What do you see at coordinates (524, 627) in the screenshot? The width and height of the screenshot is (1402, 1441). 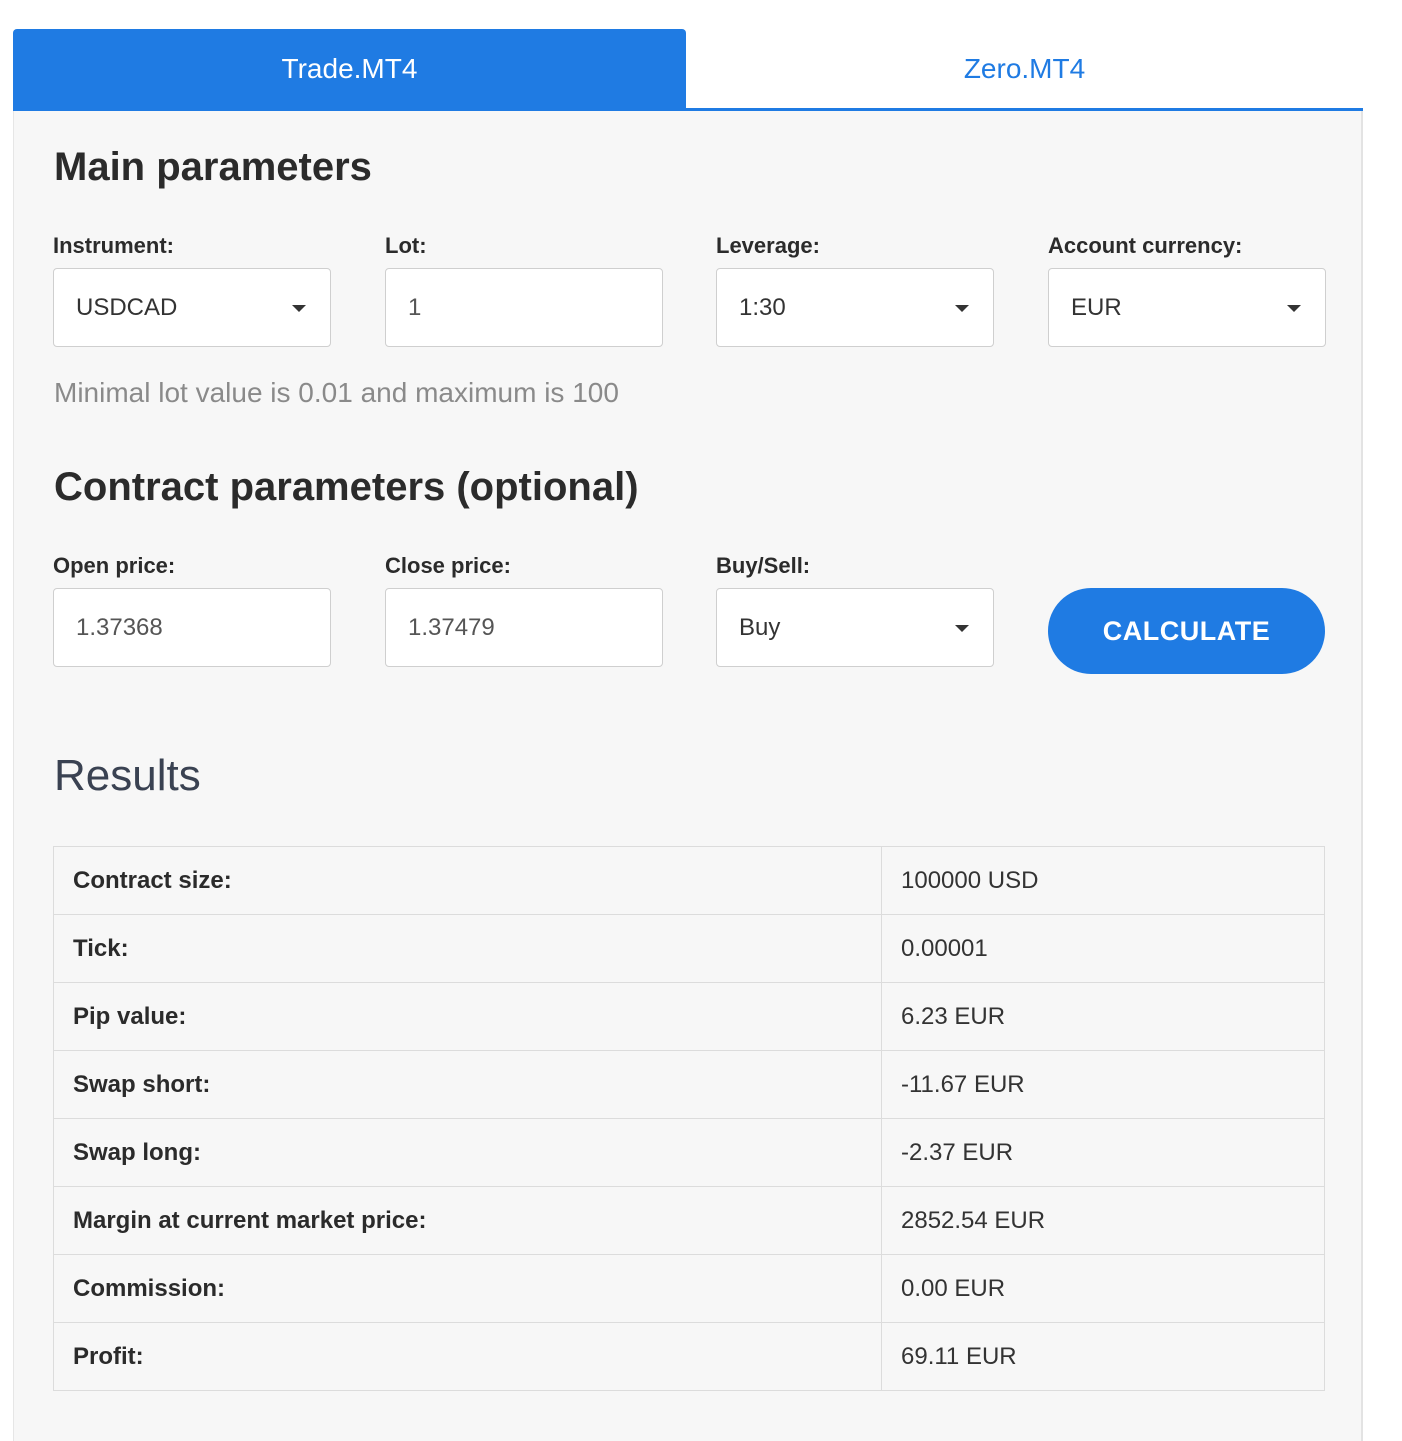 I see `close-price-input: 1.37479` at bounding box center [524, 627].